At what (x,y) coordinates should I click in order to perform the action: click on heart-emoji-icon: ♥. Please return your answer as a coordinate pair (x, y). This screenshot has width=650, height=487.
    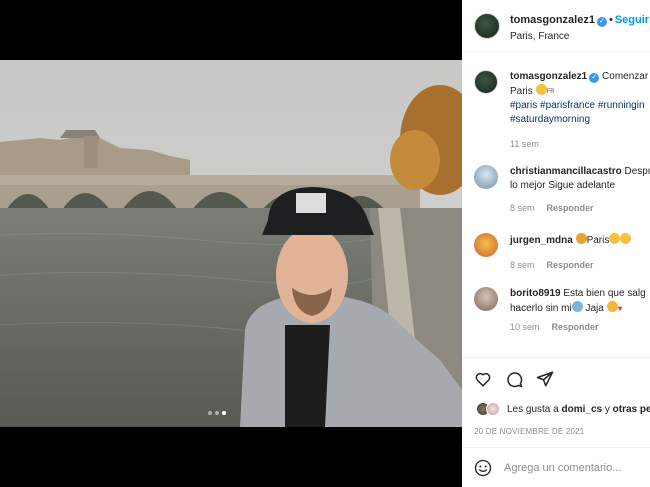
    Looking at the image, I should click on (620, 308).